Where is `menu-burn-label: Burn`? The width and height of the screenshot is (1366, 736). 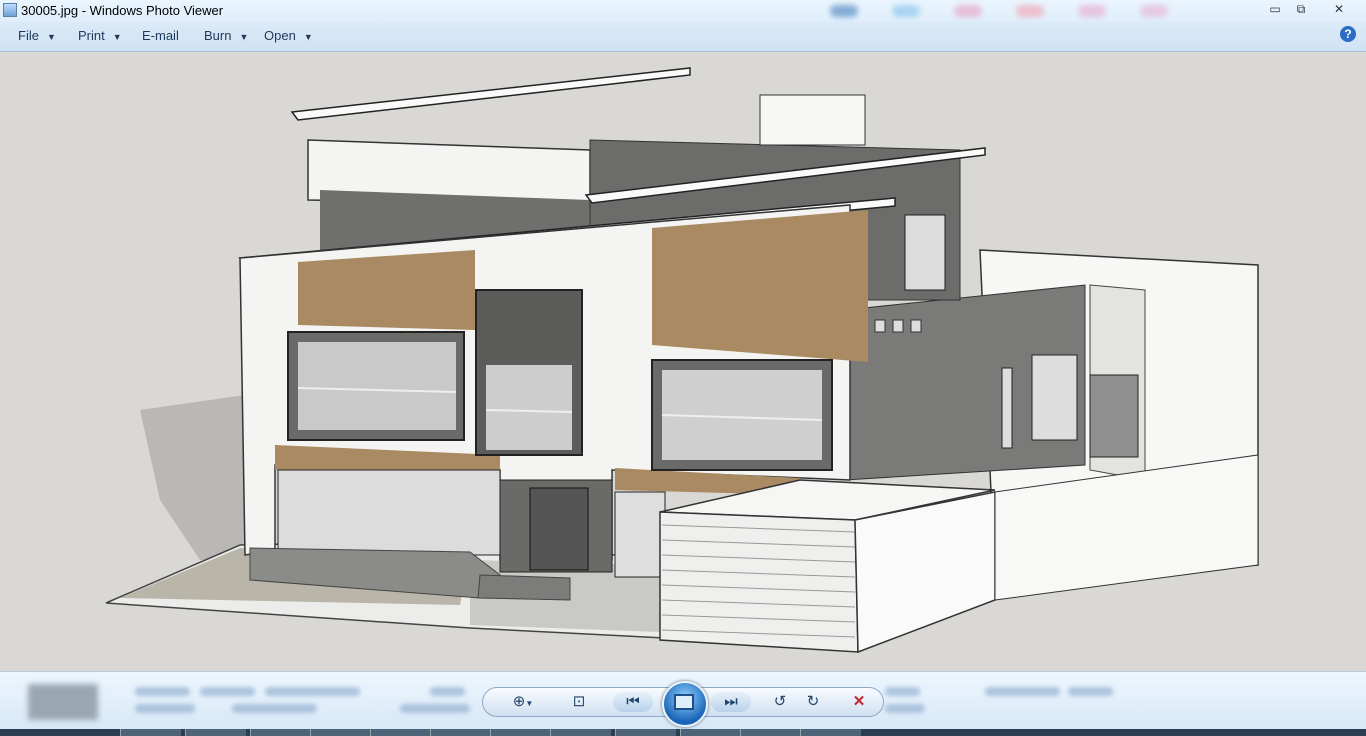
menu-burn-label: Burn is located at coordinates (218, 35).